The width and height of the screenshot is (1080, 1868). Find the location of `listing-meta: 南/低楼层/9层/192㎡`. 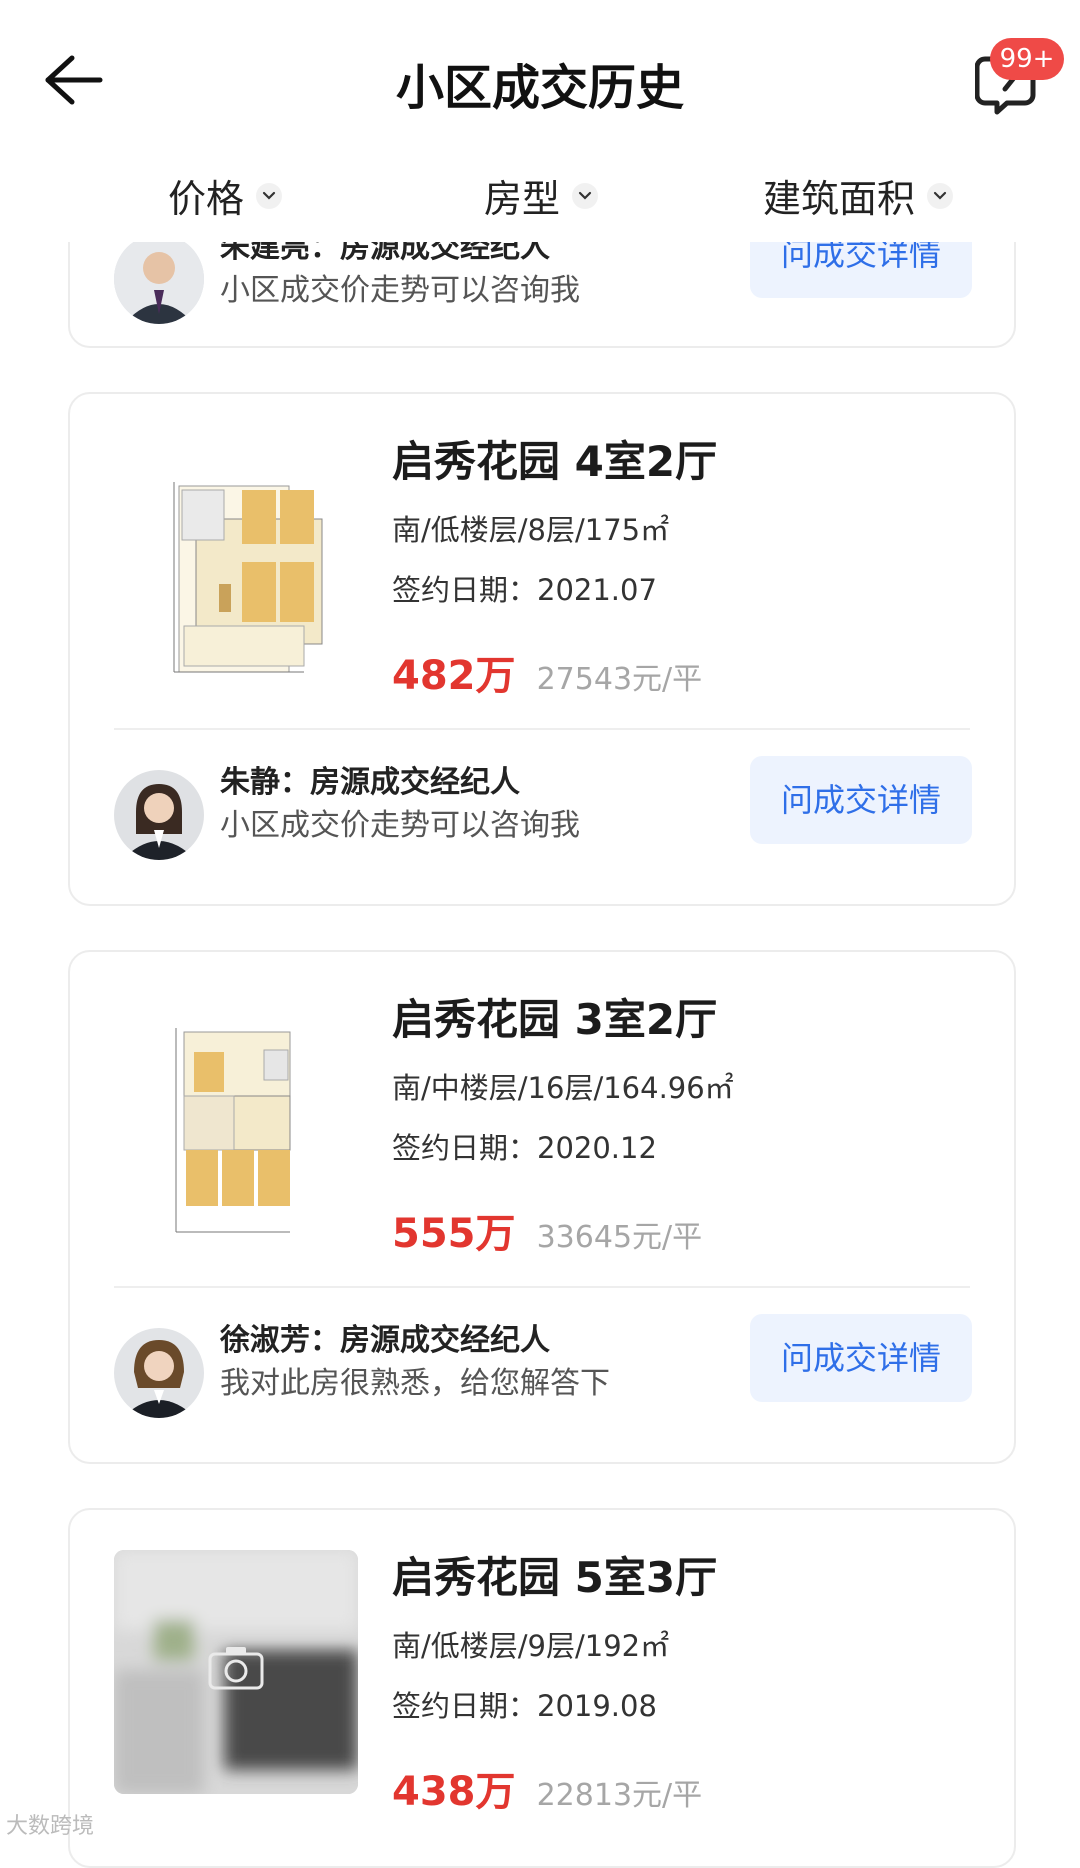

listing-meta: 南/低楼层/9层/192㎡ is located at coordinates (531, 1646).